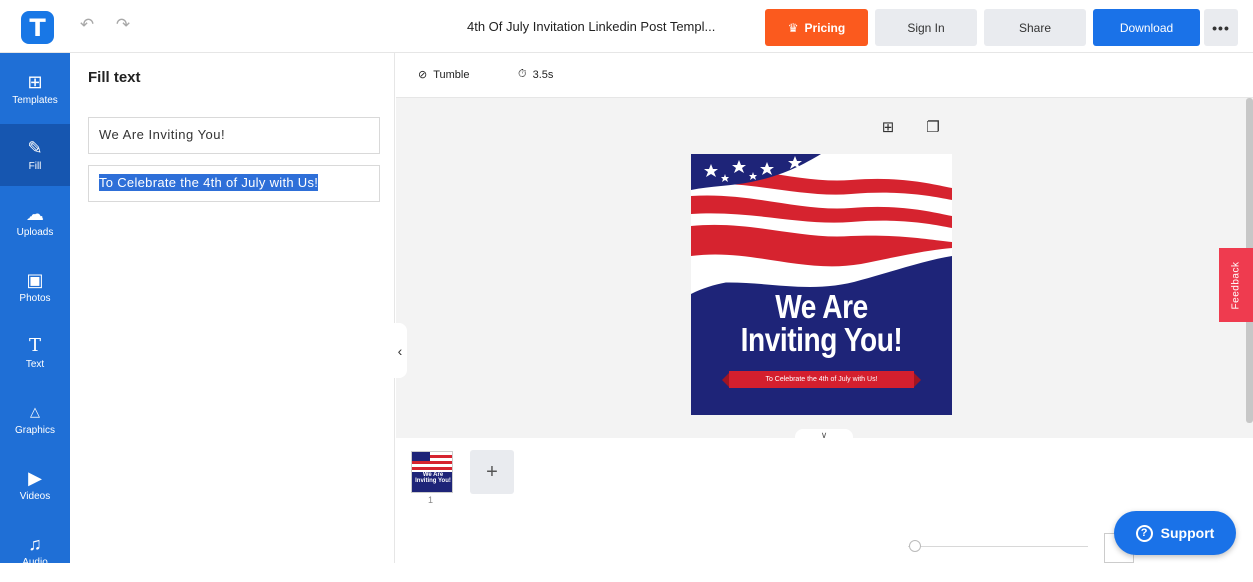 The width and height of the screenshot is (1253, 582). What do you see at coordinates (793, 27) in the screenshot?
I see `crown-icon: ♛` at bounding box center [793, 27].